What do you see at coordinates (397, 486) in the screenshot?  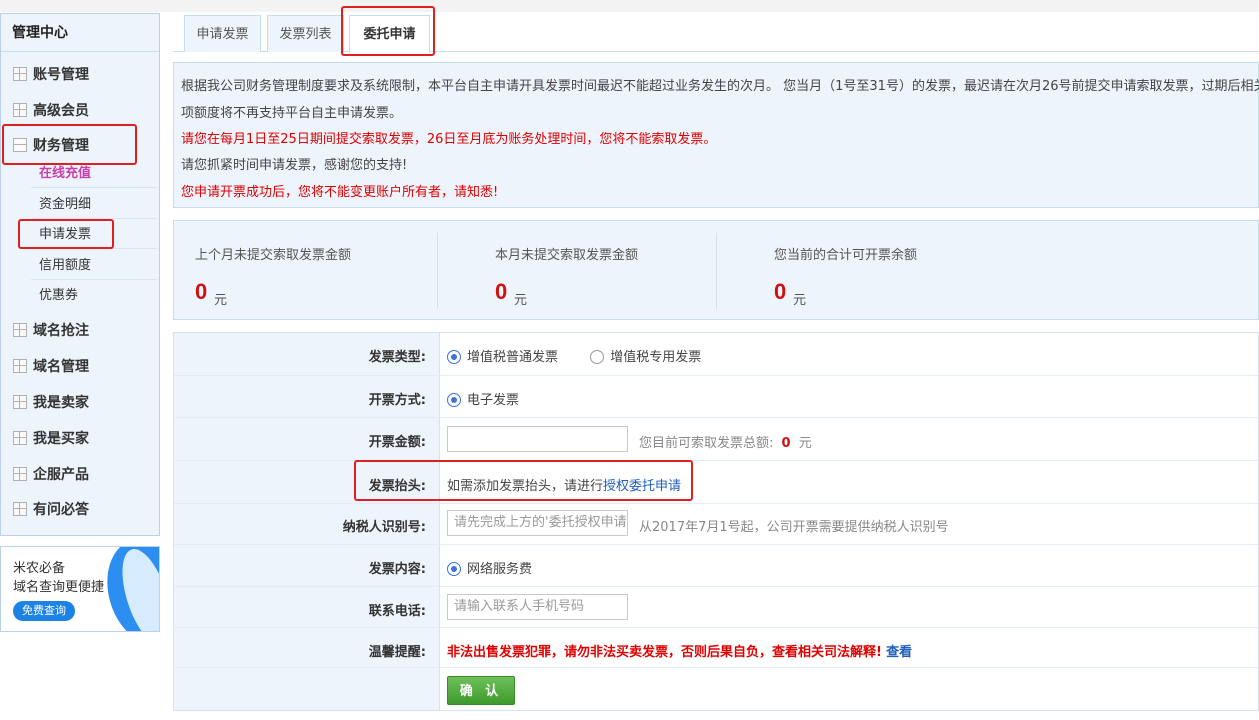 I see `header-label: 发票抬头:` at bounding box center [397, 486].